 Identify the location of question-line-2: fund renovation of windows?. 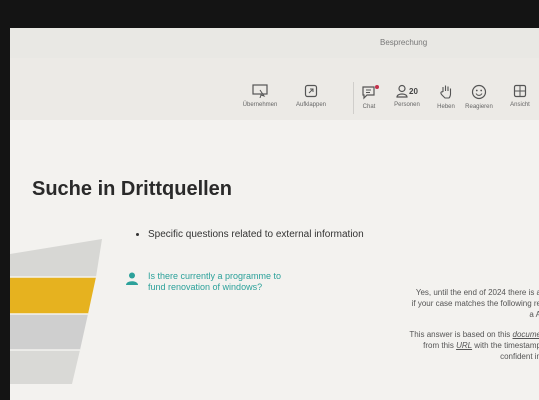
(205, 287).